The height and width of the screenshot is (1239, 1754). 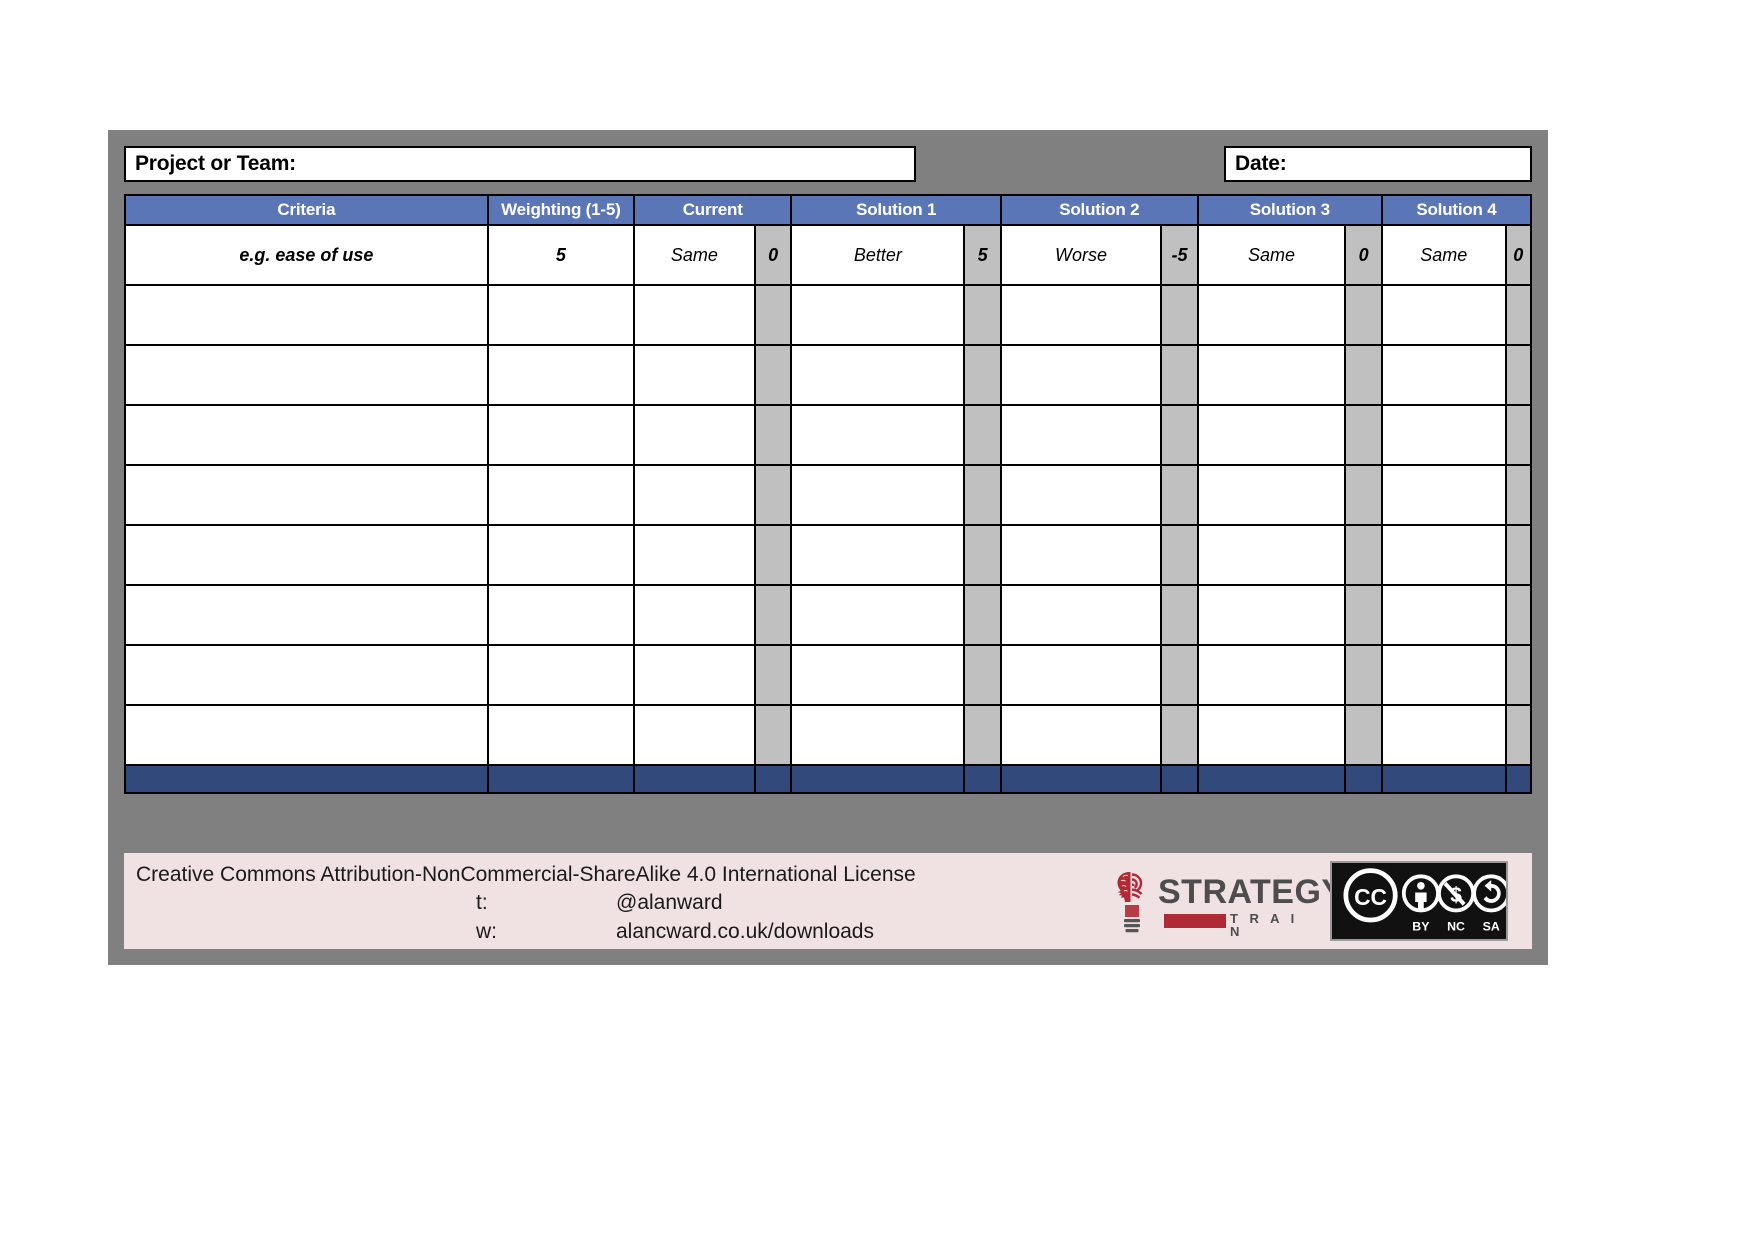 I want to click on matrix-totals-row, so click(x=828, y=779).